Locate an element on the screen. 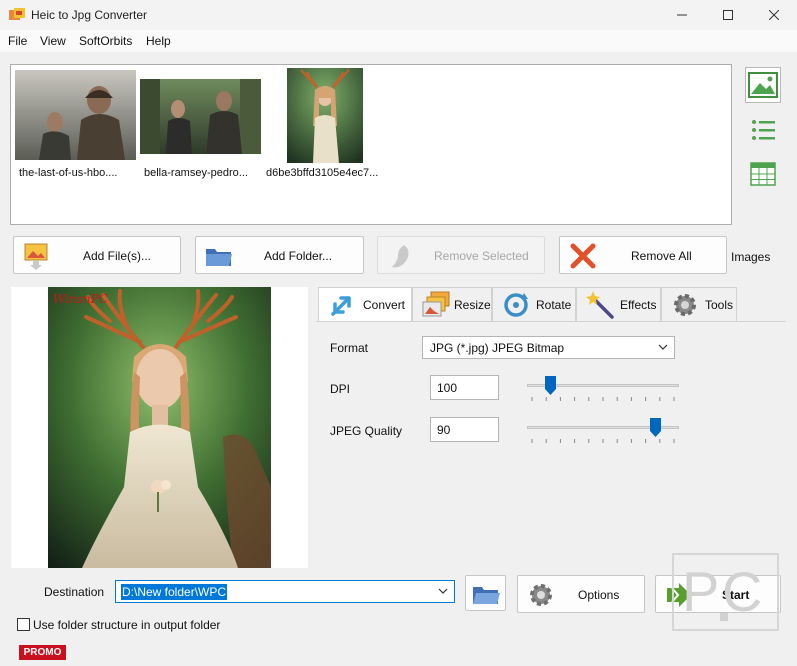 The height and width of the screenshot is (666, 797). menu-view: View is located at coordinates (53, 41).